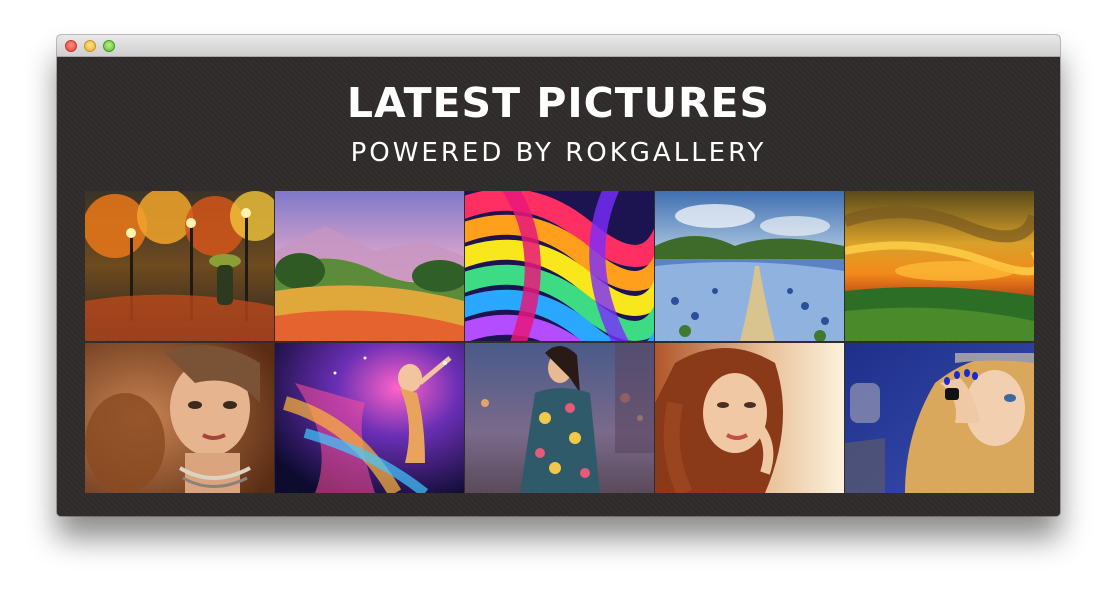 Image resolution: width=1117 pixels, height=595 pixels. I want to click on blue-flower-field-thumbnail, so click(749, 266).